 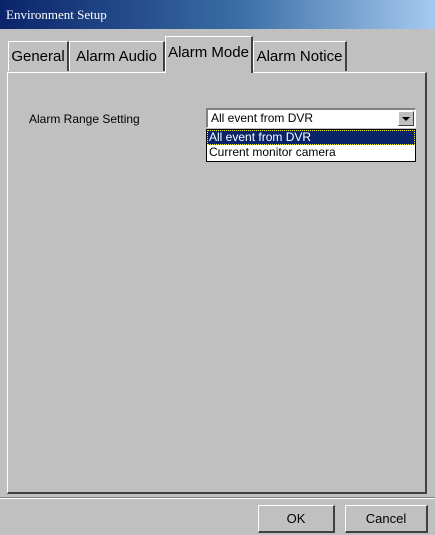 What do you see at coordinates (296, 519) in the screenshot?
I see `ok-button: OK` at bounding box center [296, 519].